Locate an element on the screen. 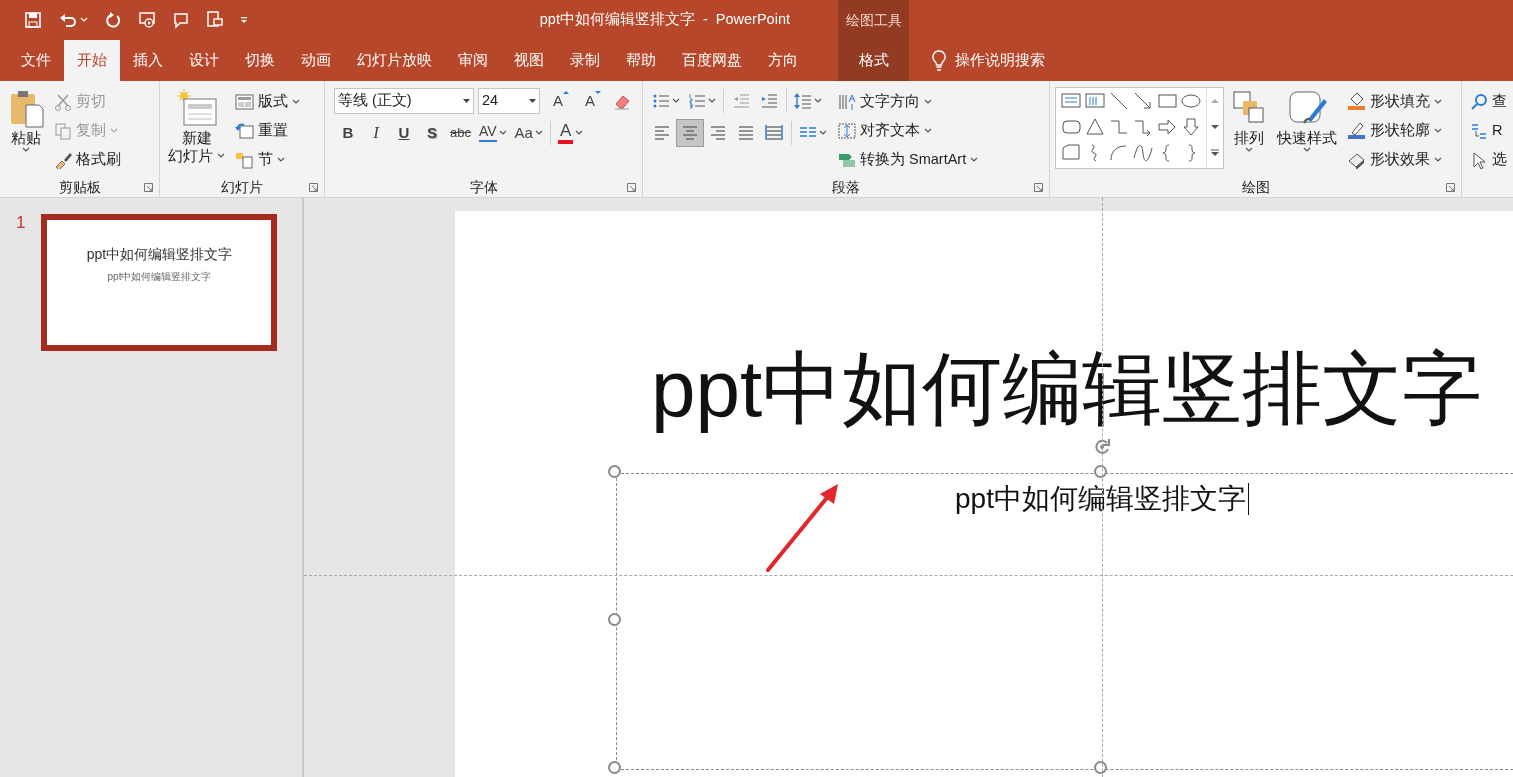 This screenshot has height=777, width=1513. ribbon-tab: 帮助 is located at coordinates (641, 60).